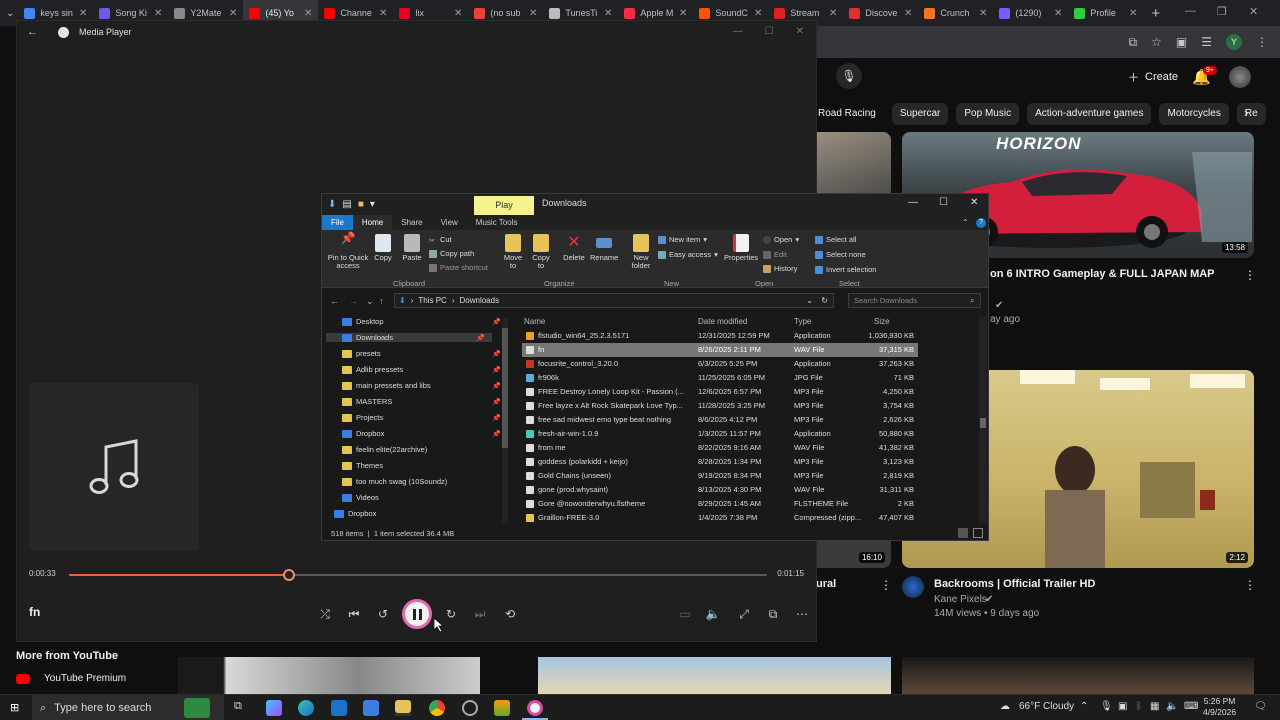  Describe the element at coordinates (1105, 13) in the screenshot. I see `browser-tab: Profile ✕` at that location.